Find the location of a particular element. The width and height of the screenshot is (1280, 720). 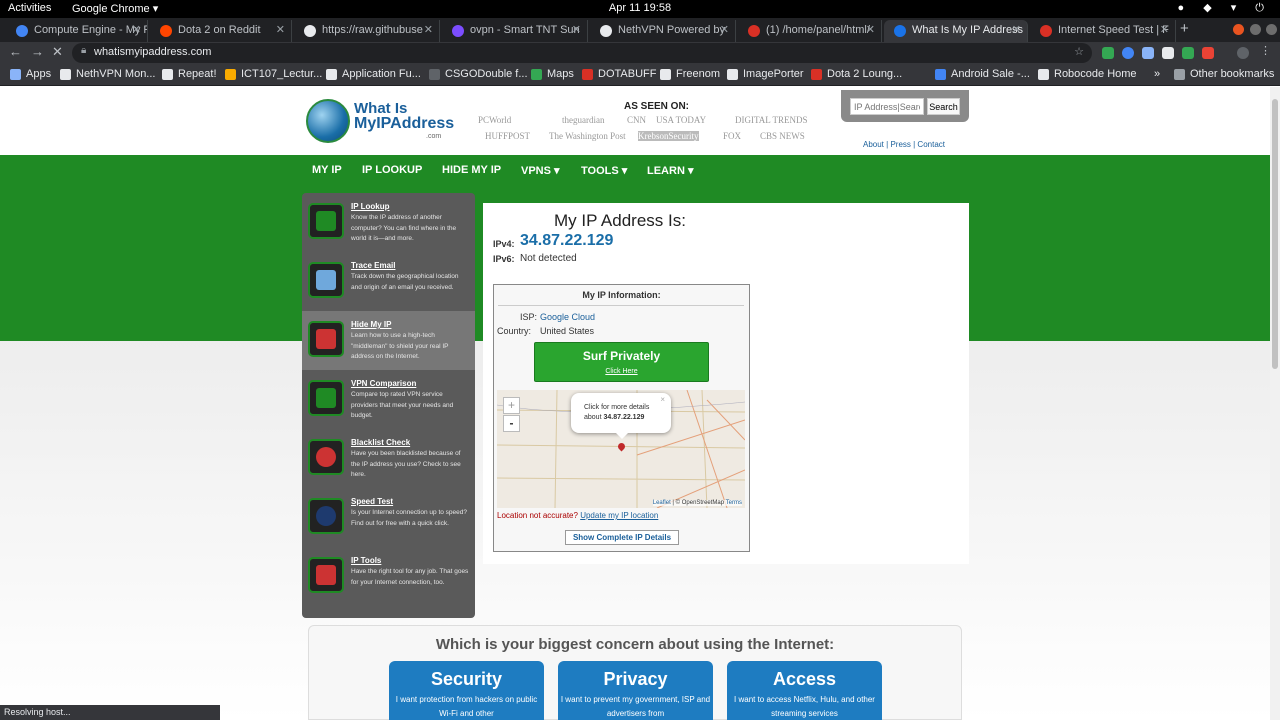

zoom-out-button: - is located at coordinates (511, 423).